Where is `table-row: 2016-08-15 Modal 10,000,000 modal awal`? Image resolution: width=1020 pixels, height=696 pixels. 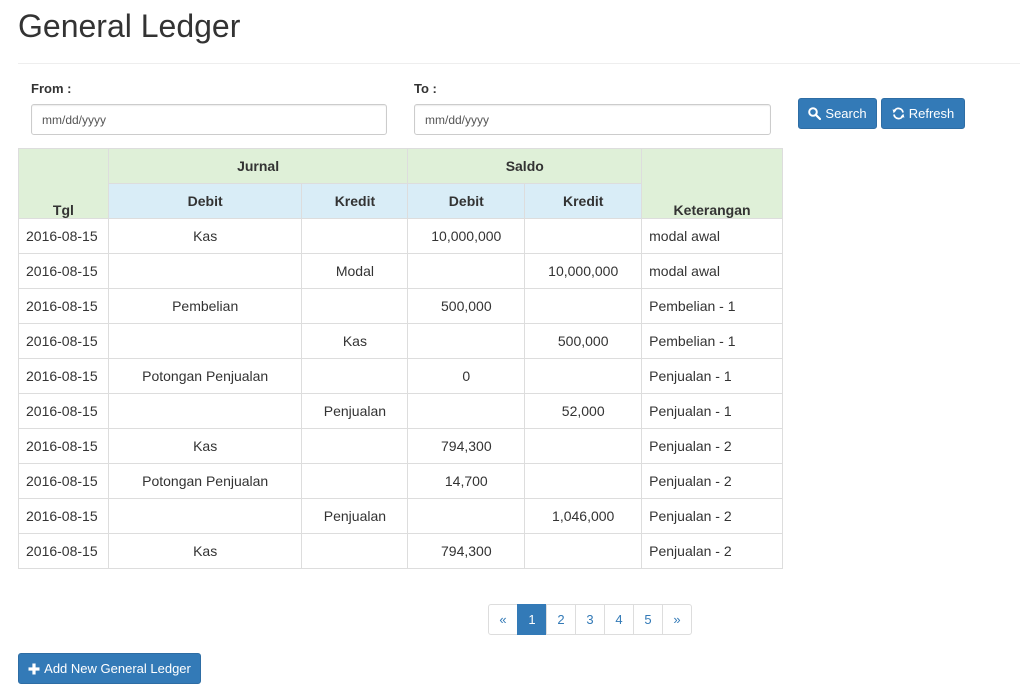
table-row: 2016-08-15 Modal 10,000,000 modal awal is located at coordinates (400, 271).